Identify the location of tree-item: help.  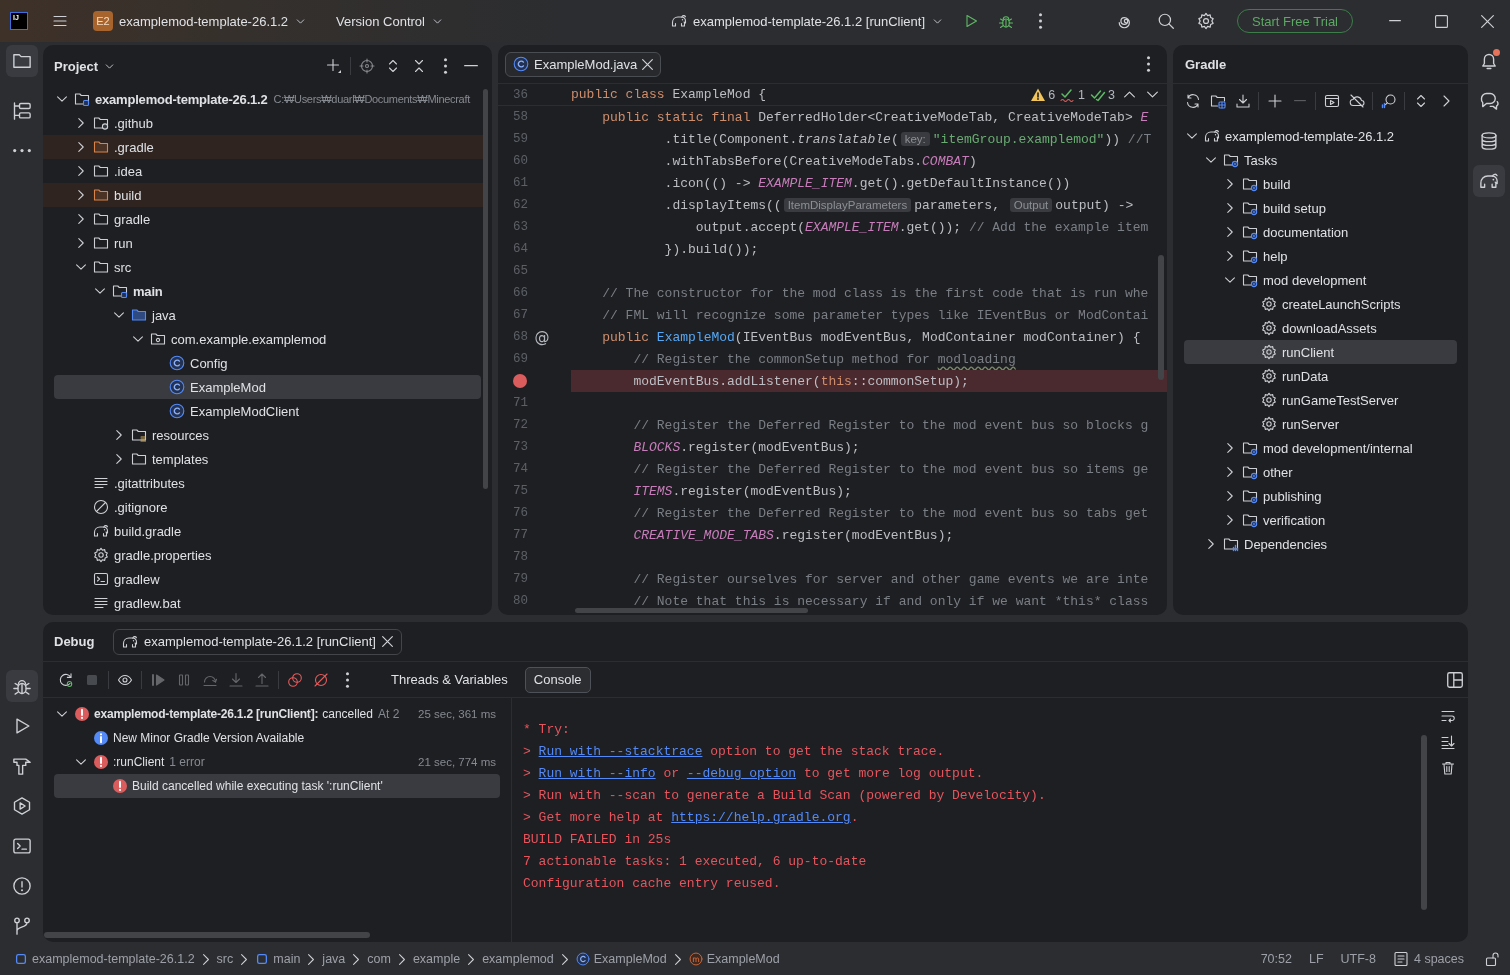
(1320, 256).